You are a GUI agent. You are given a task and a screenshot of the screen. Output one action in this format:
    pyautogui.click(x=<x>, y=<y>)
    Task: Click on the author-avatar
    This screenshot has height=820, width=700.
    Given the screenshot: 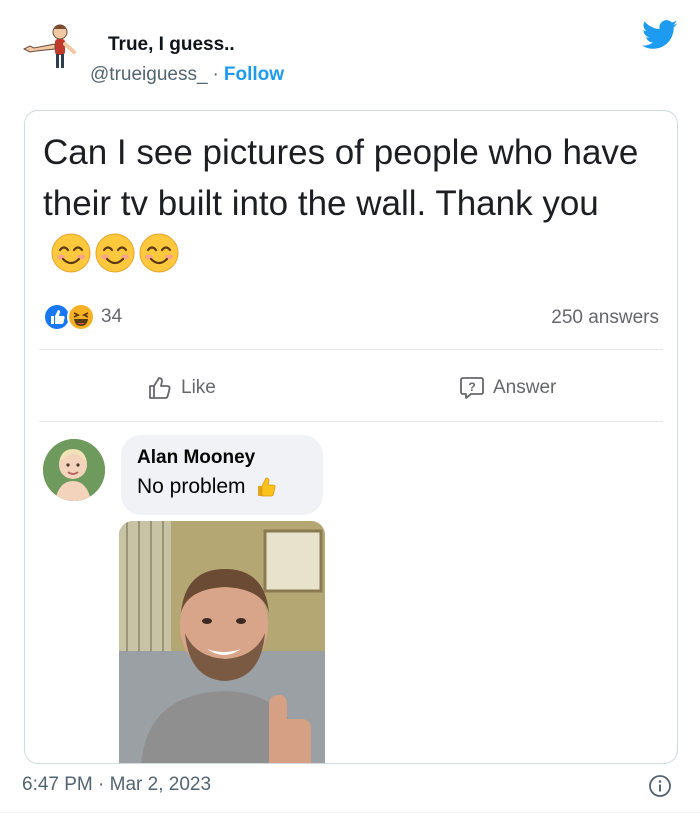 What is the action you would take?
    pyautogui.click(x=49, y=49)
    